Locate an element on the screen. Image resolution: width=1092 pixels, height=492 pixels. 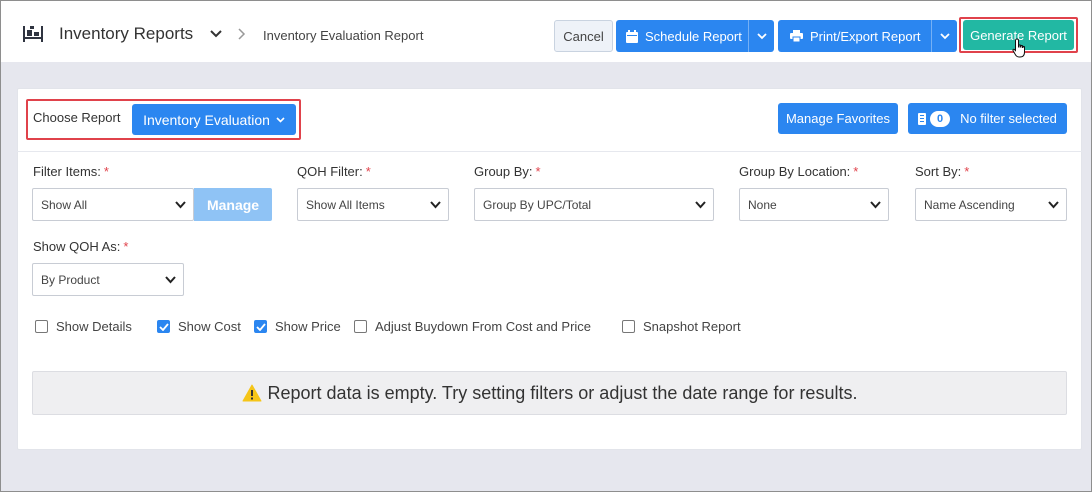
manage-button: Manage is located at coordinates (233, 204).